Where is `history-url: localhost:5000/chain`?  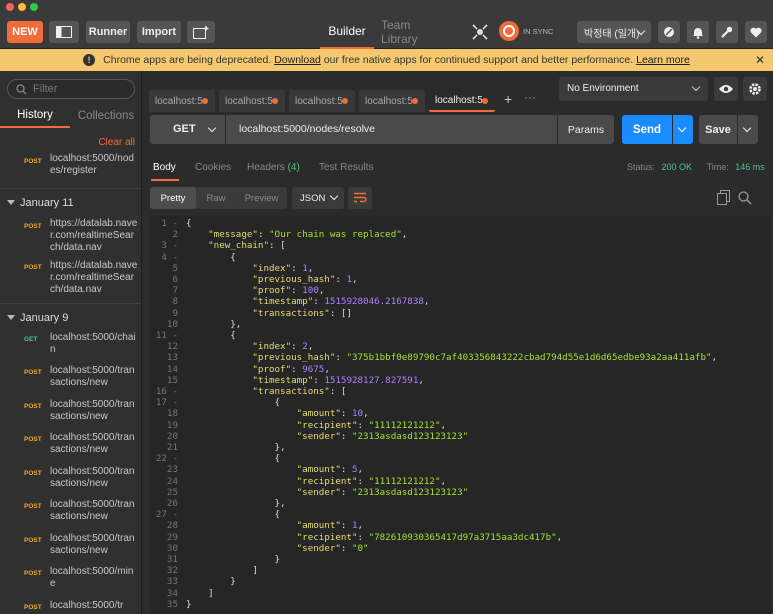
history-url: localhost:5000/chain is located at coordinates (93, 343).